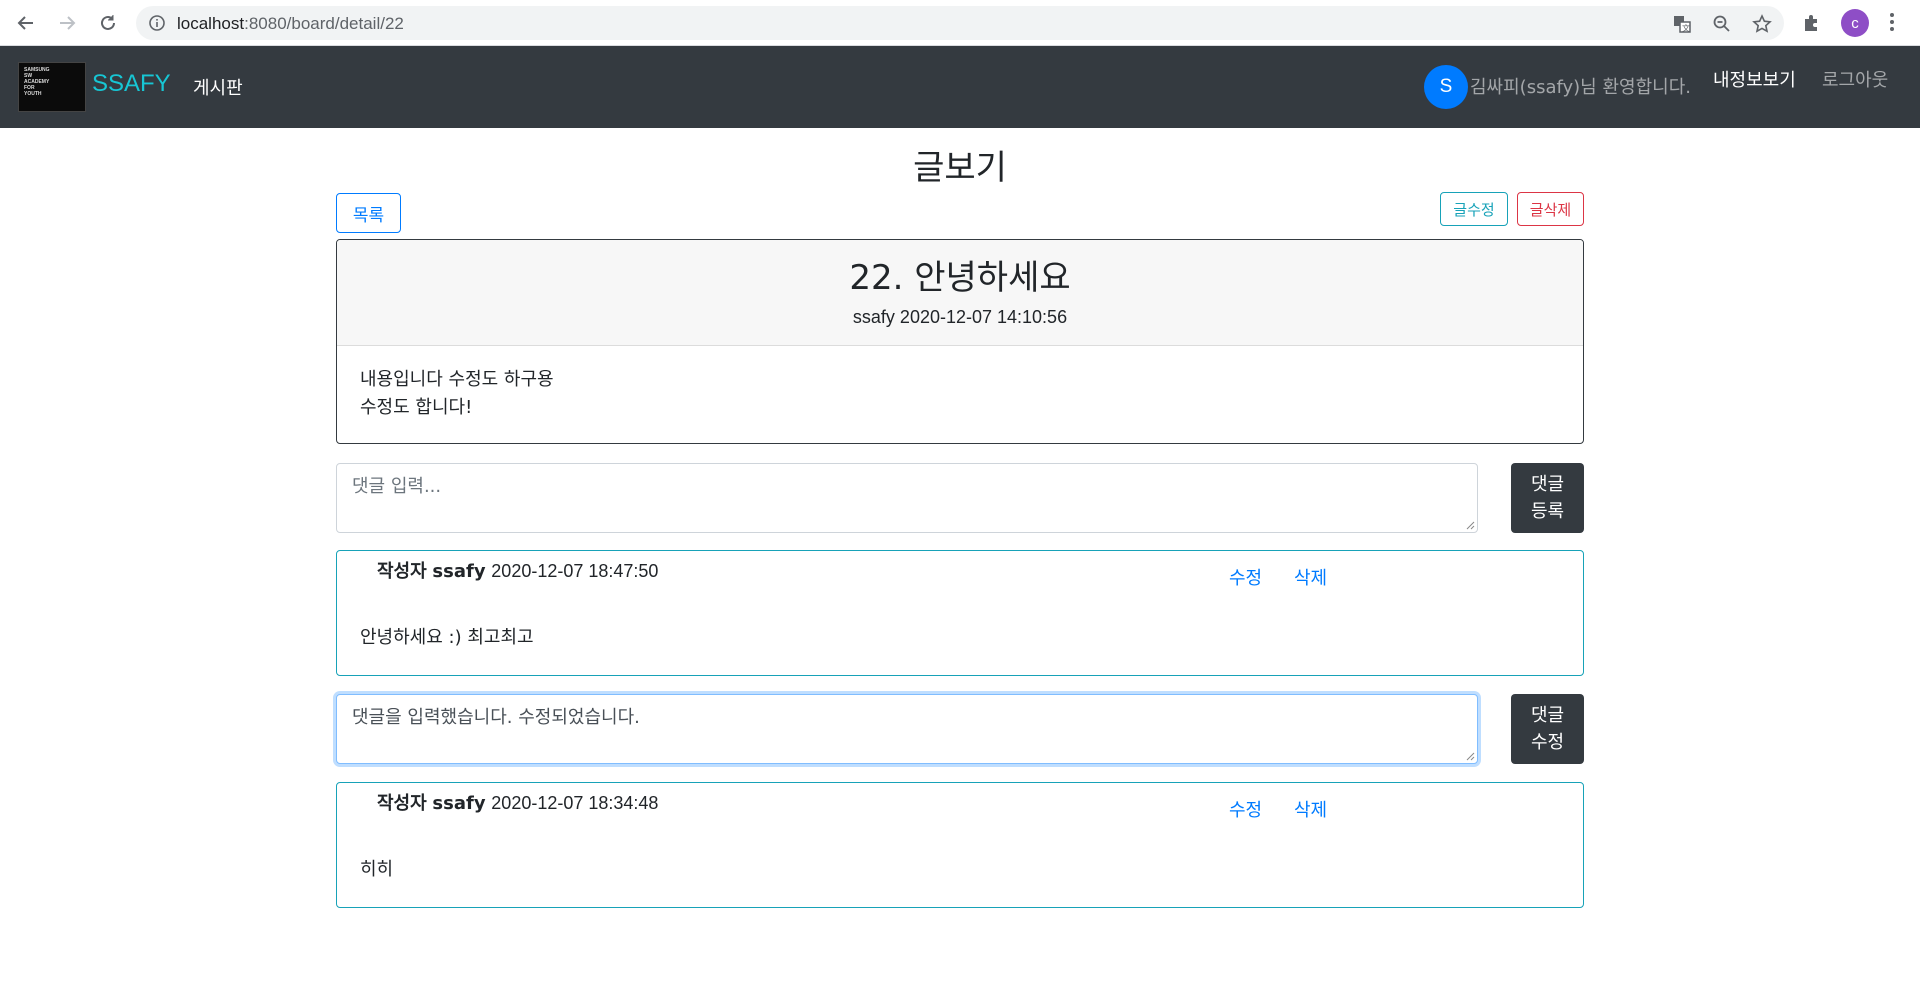 The image size is (1920, 986). Describe the element at coordinates (1855, 23) in the screenshot. I see `profile-avatar: c` at that location.